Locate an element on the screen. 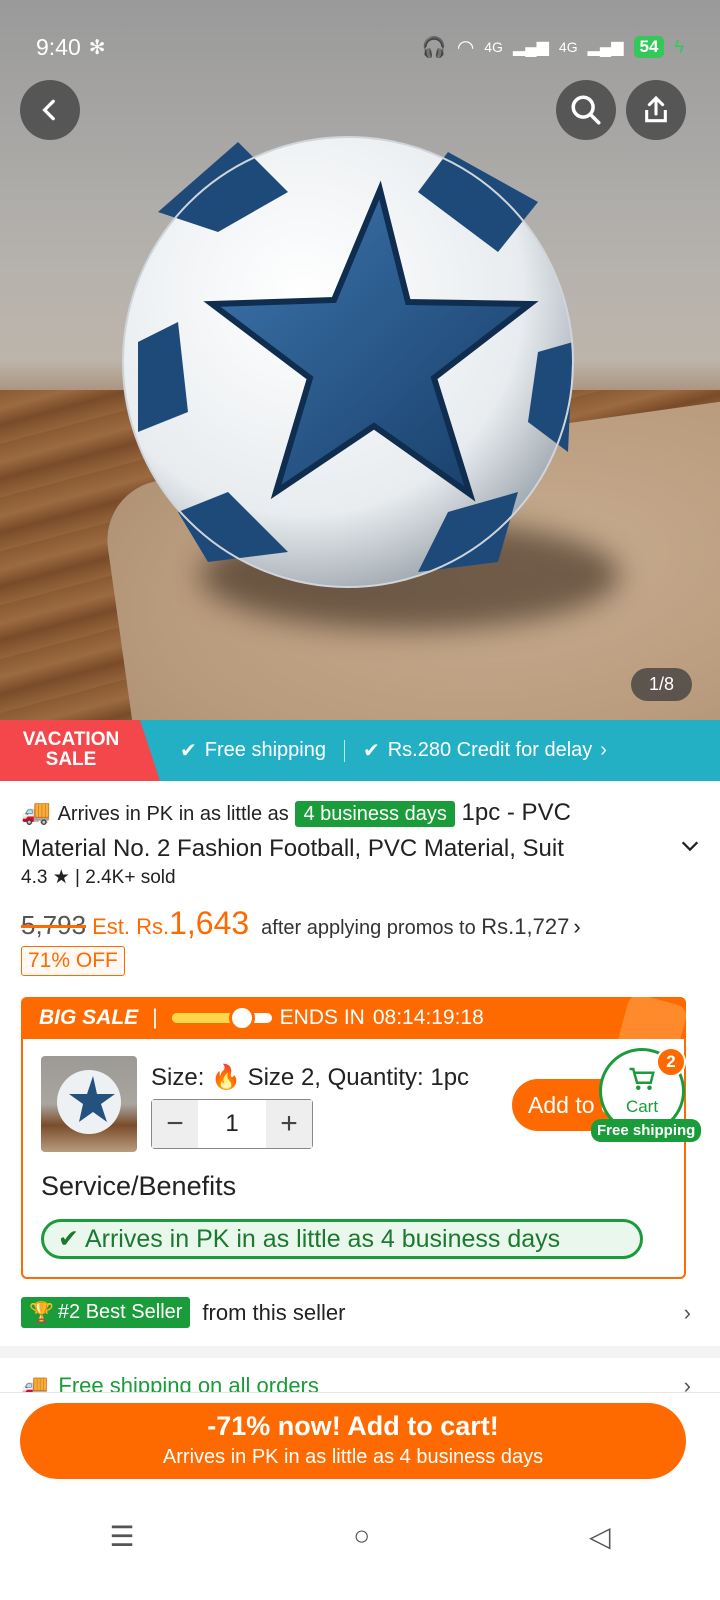 The height and width of the screenshot is (1600, 720). expand-title-button is located at coordinates (690, 849).